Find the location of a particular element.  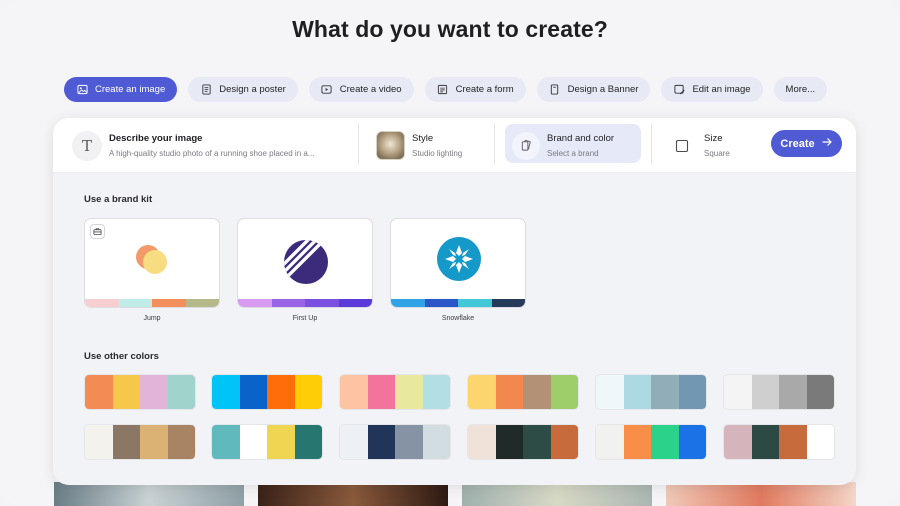

video-icon is located at coordinates (327, 90).